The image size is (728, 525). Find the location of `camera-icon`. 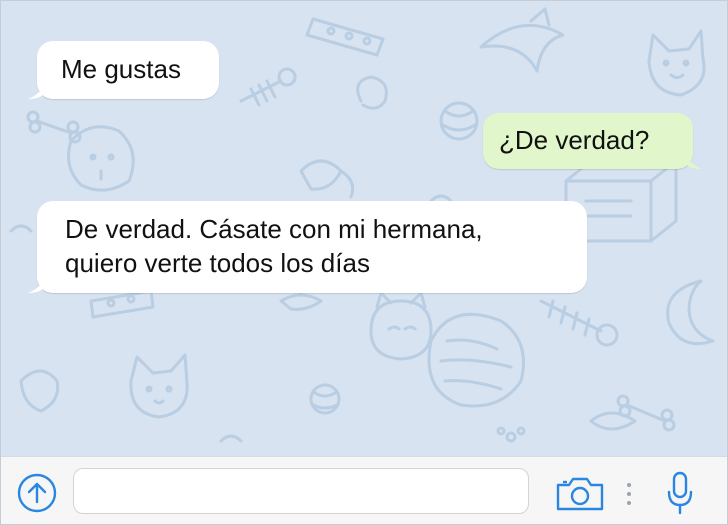

camera-icon is located at coordinates (580, 494).